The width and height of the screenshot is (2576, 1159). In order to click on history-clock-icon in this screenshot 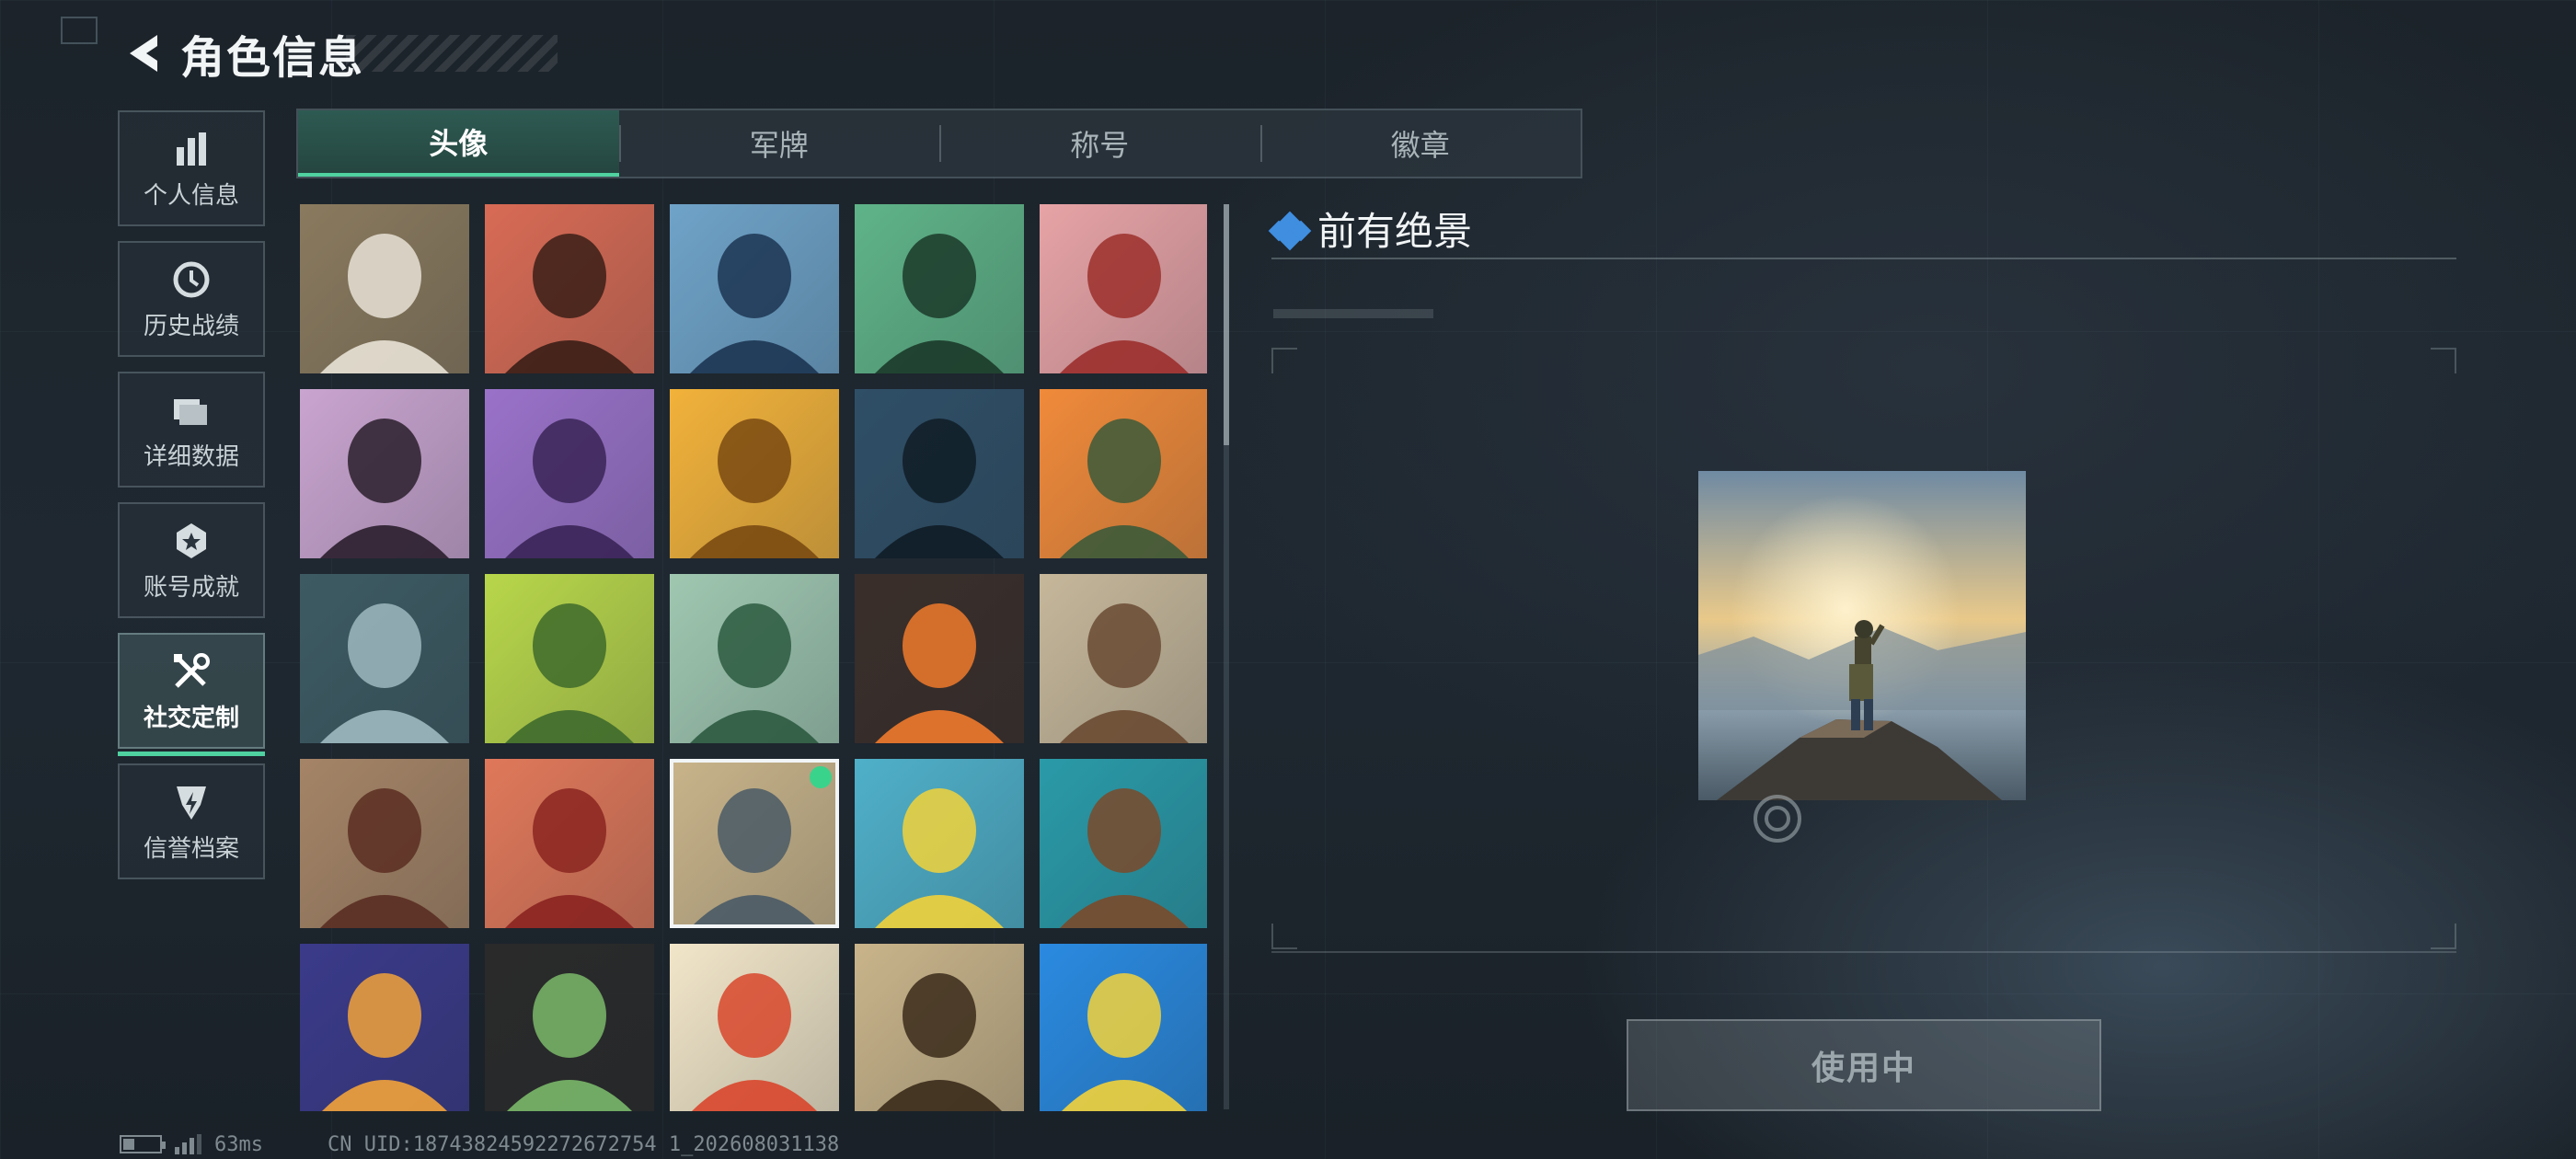, I will do `click(191, 280)`.